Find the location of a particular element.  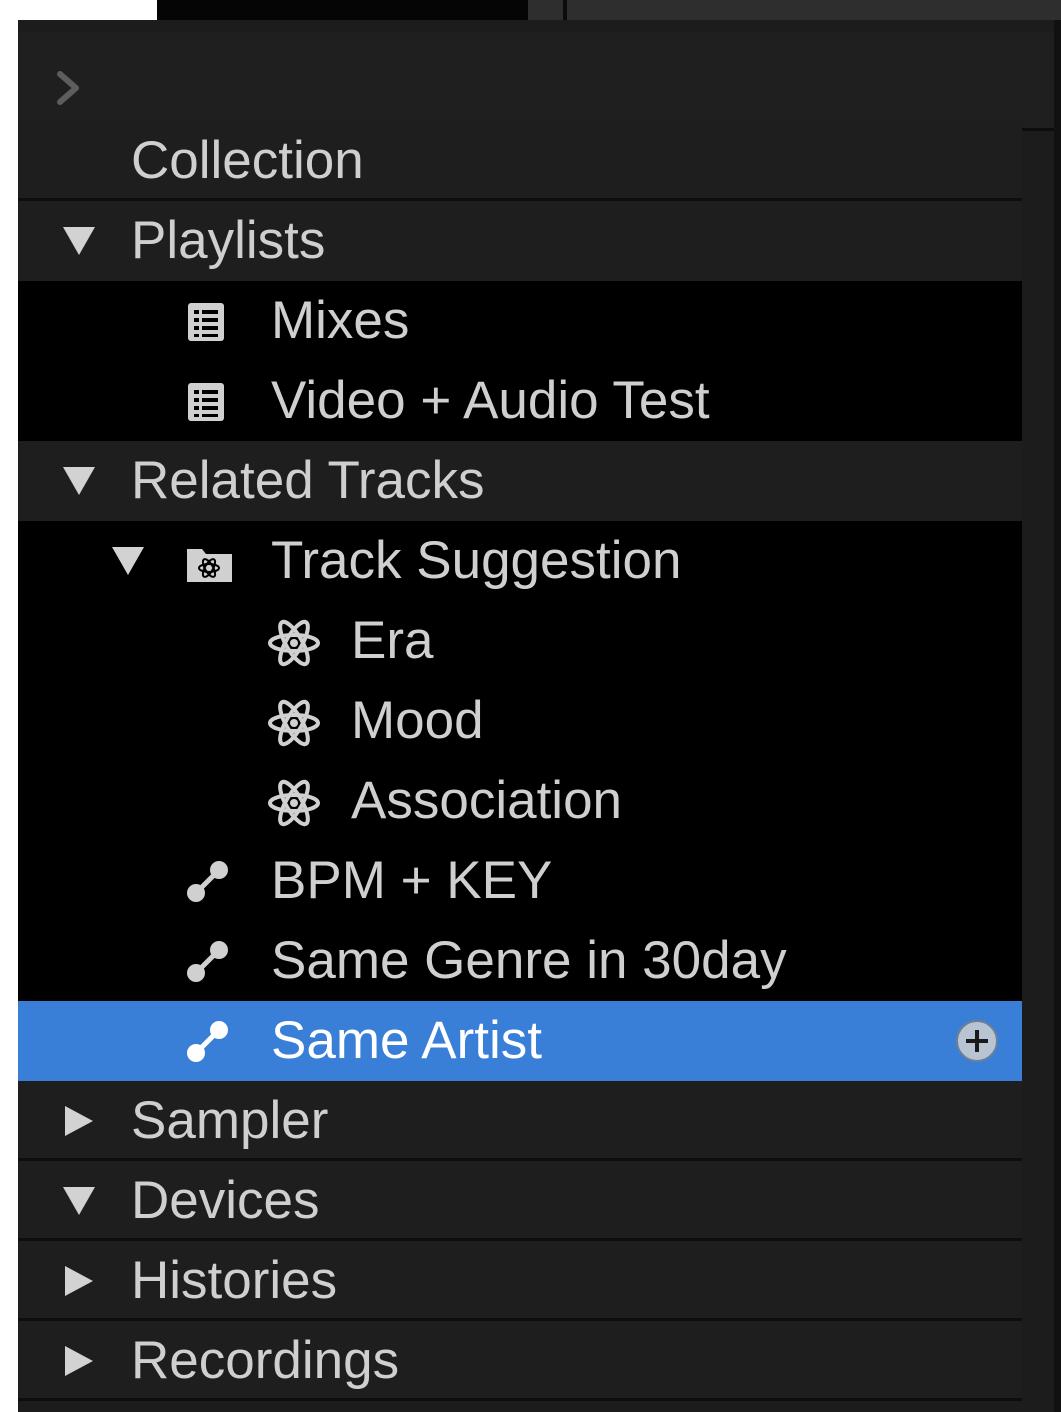

folder-label: Track Suggestion is located at coordinates (476, 560).